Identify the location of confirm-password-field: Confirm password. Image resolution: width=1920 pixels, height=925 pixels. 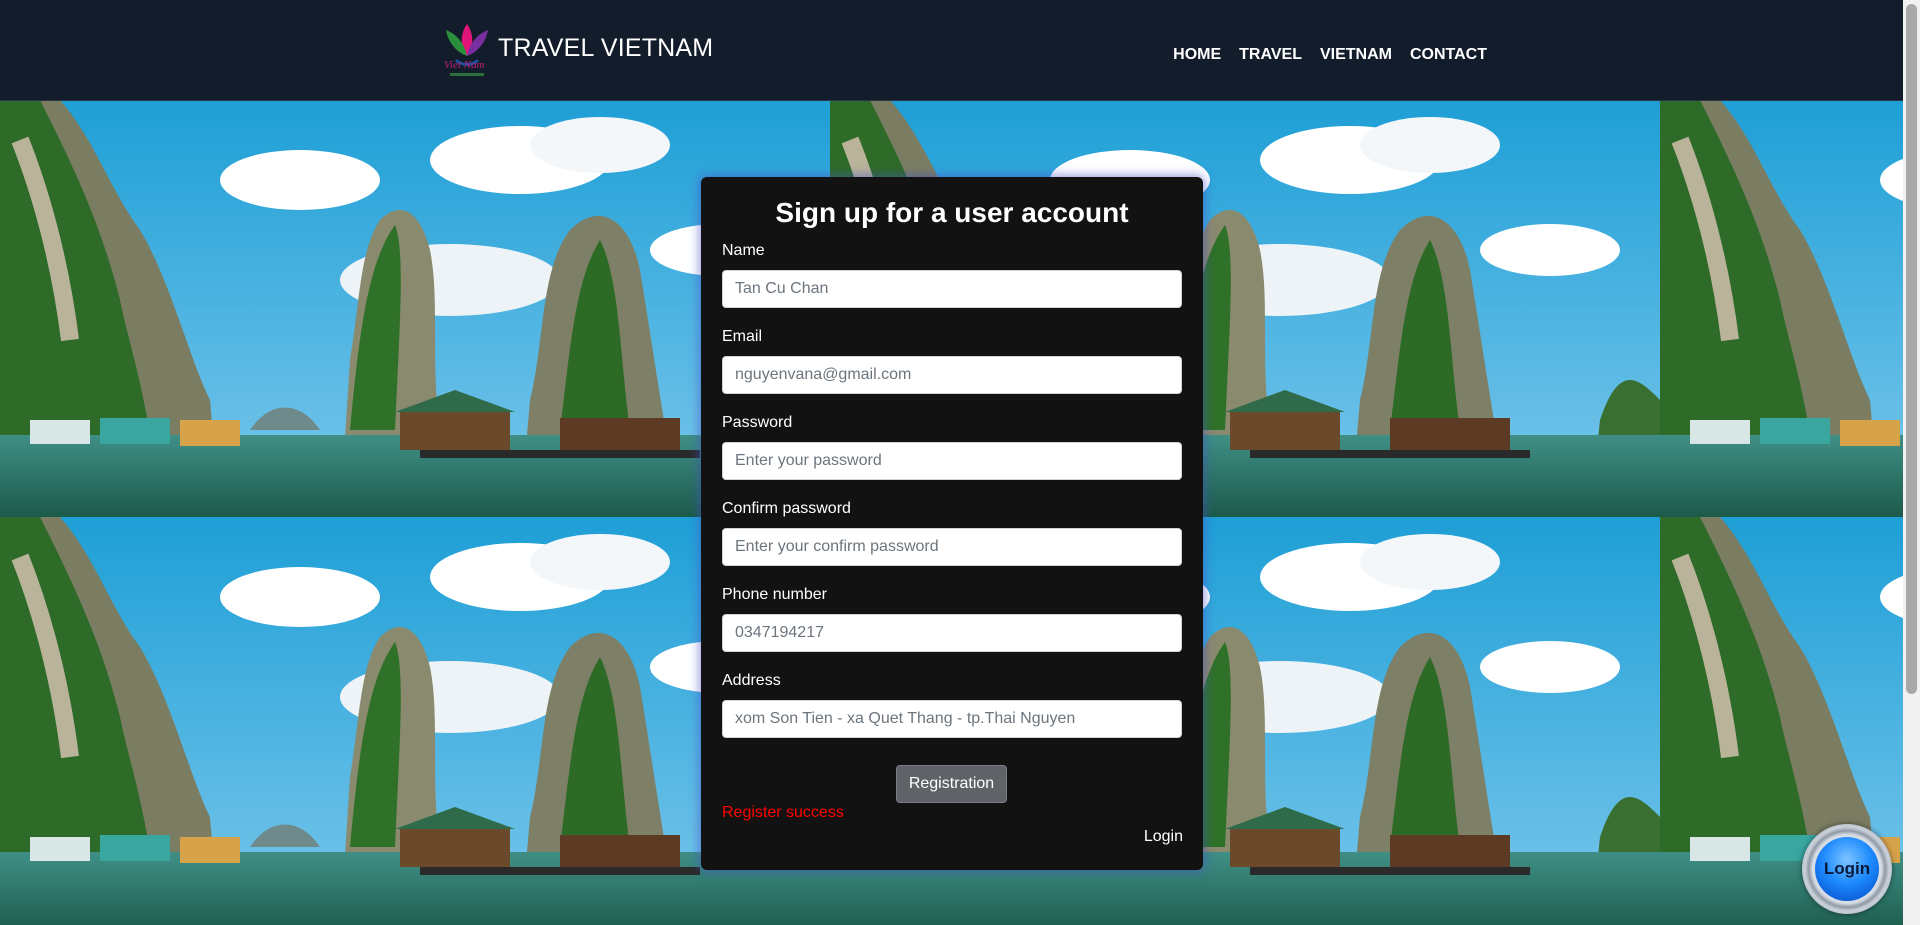
(952, 532).